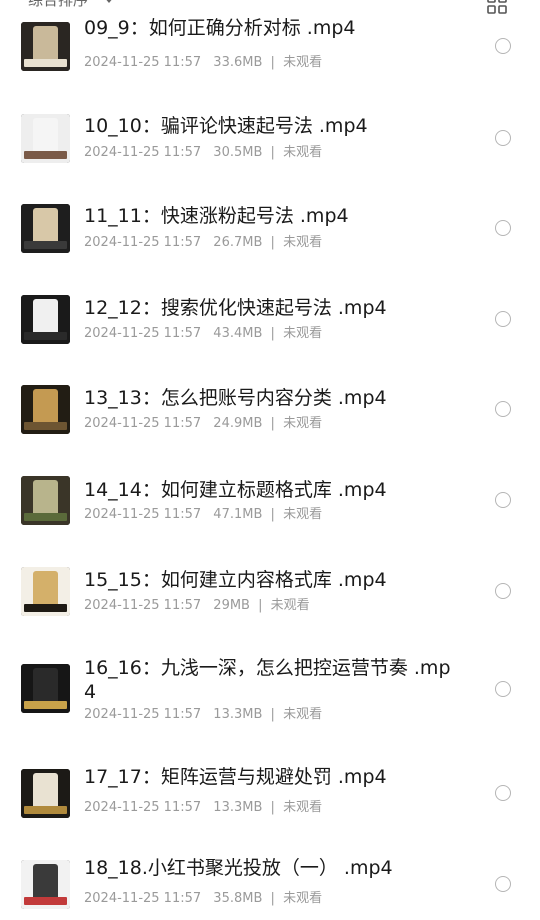  What do you see at coordinates (203, 515) in the screenshot?
I see `file-meta: 2024-11-25 11:57 47.1MB | 未观看` at bounding box center [203, 515].